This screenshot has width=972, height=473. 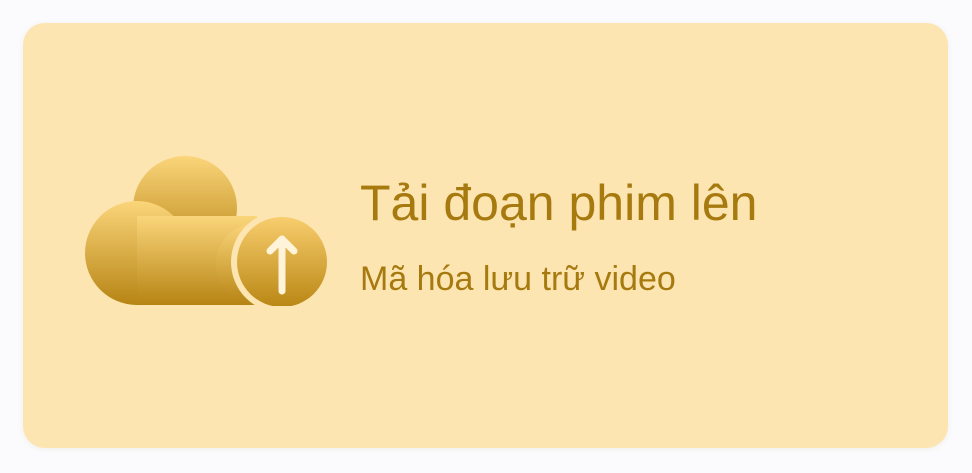 What do you see at coordinates (559, 203) in the screenshot?
I see `upload-title: Tải đoạn phim lên` at bounding box center [559, 203].